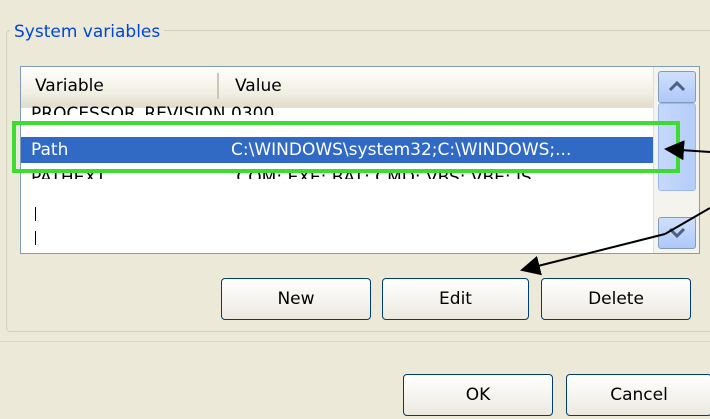 The height and width of the screenshot is (419, 710). Describe the element at coordinates (593, 254) in the screenshot. I see `arrow-to-edit-button` at that location.